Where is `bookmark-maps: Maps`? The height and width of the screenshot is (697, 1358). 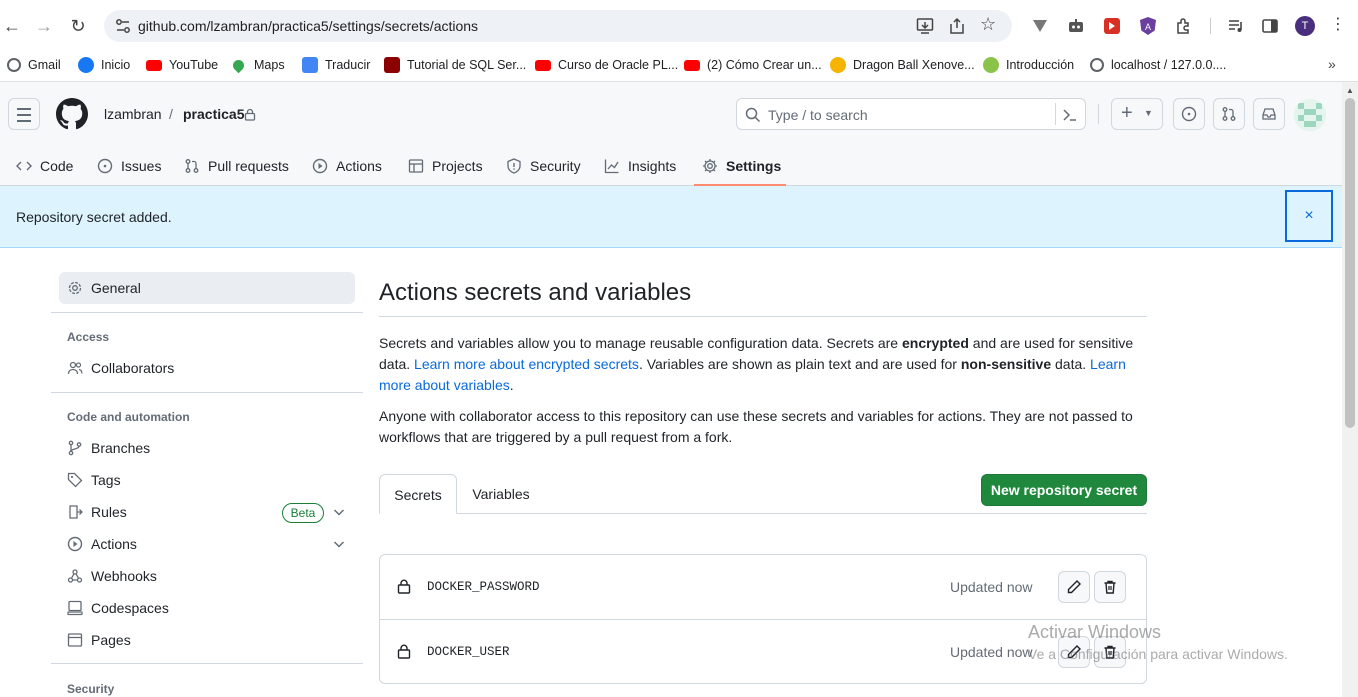 bookmark-maps: Maps is located at coordinates (257, 65).